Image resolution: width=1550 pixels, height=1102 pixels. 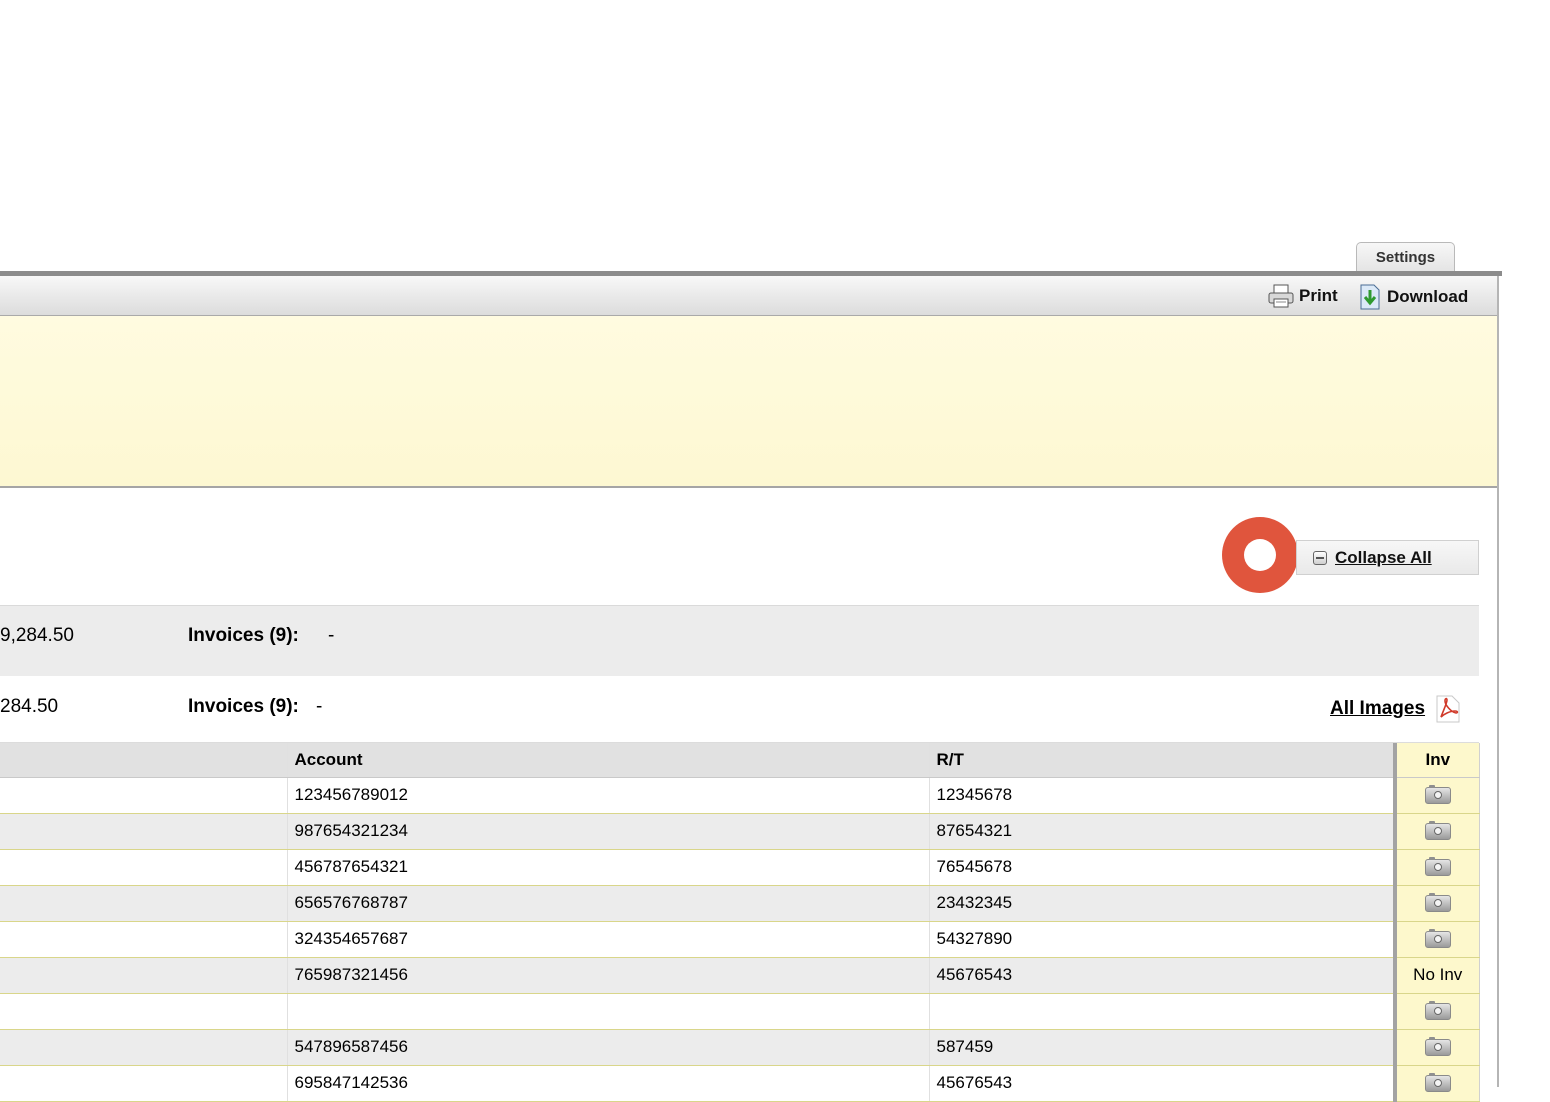 I want to click on right-border, so click(x=1498, y=681).